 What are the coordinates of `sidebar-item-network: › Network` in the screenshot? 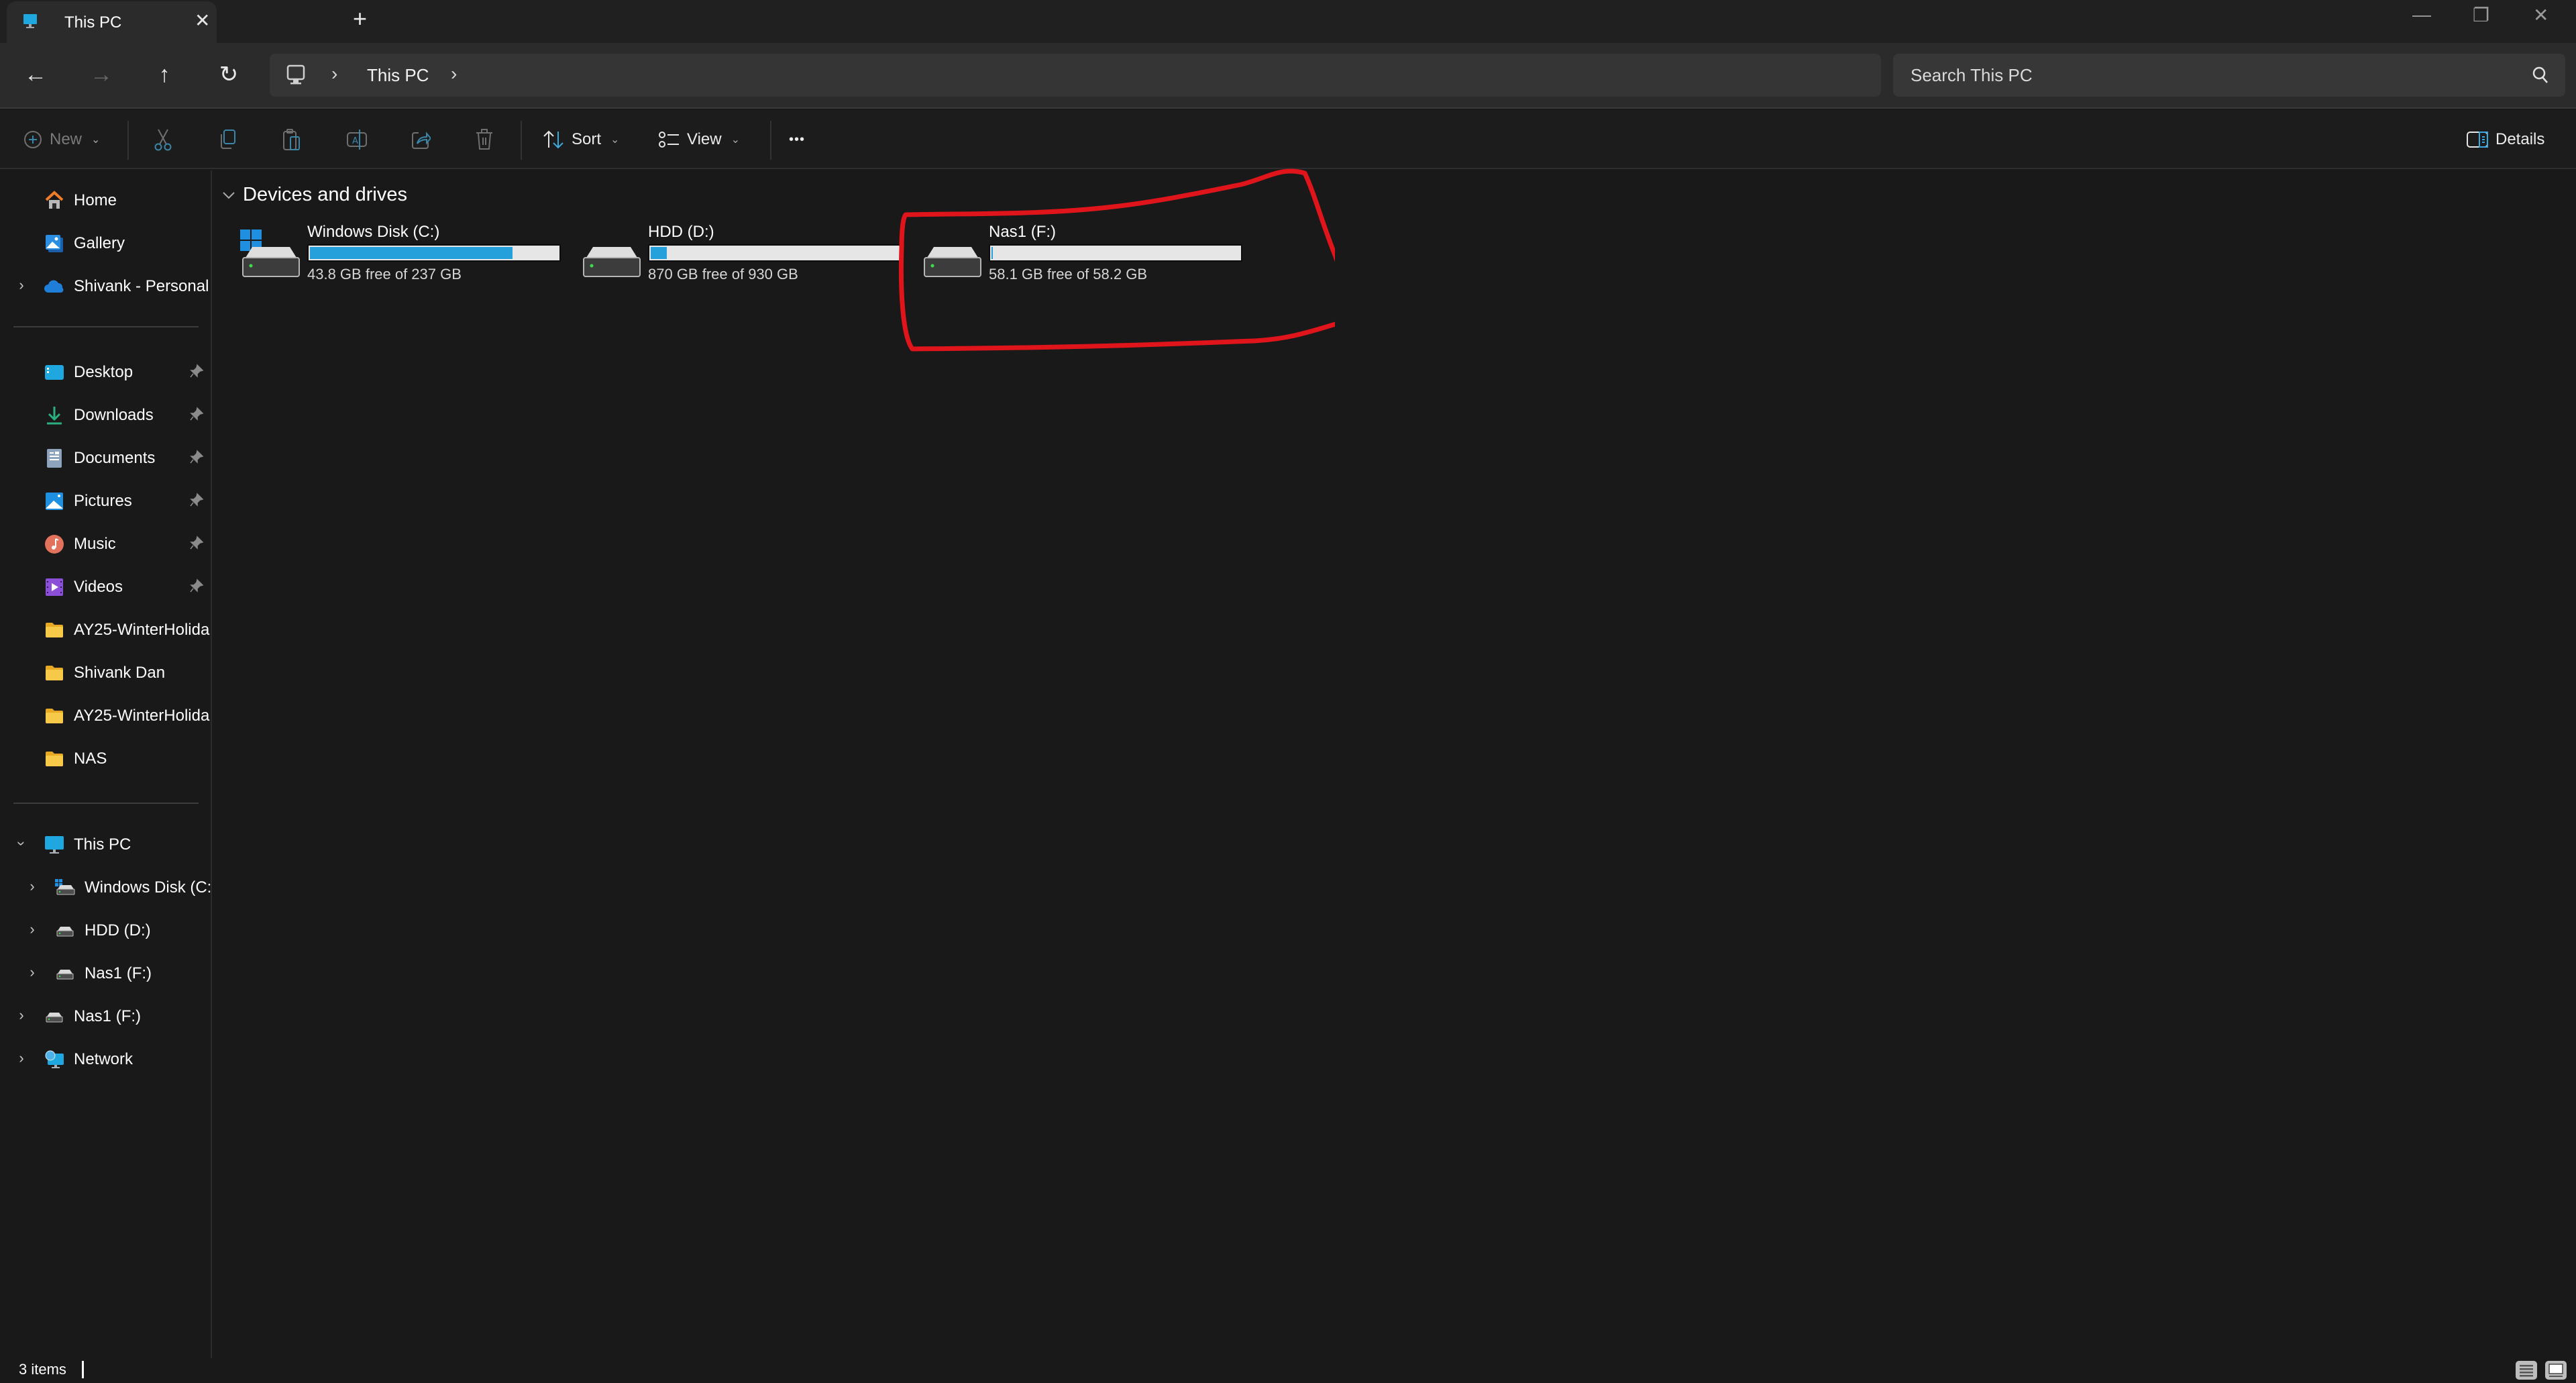 It's located at (105, 1059).